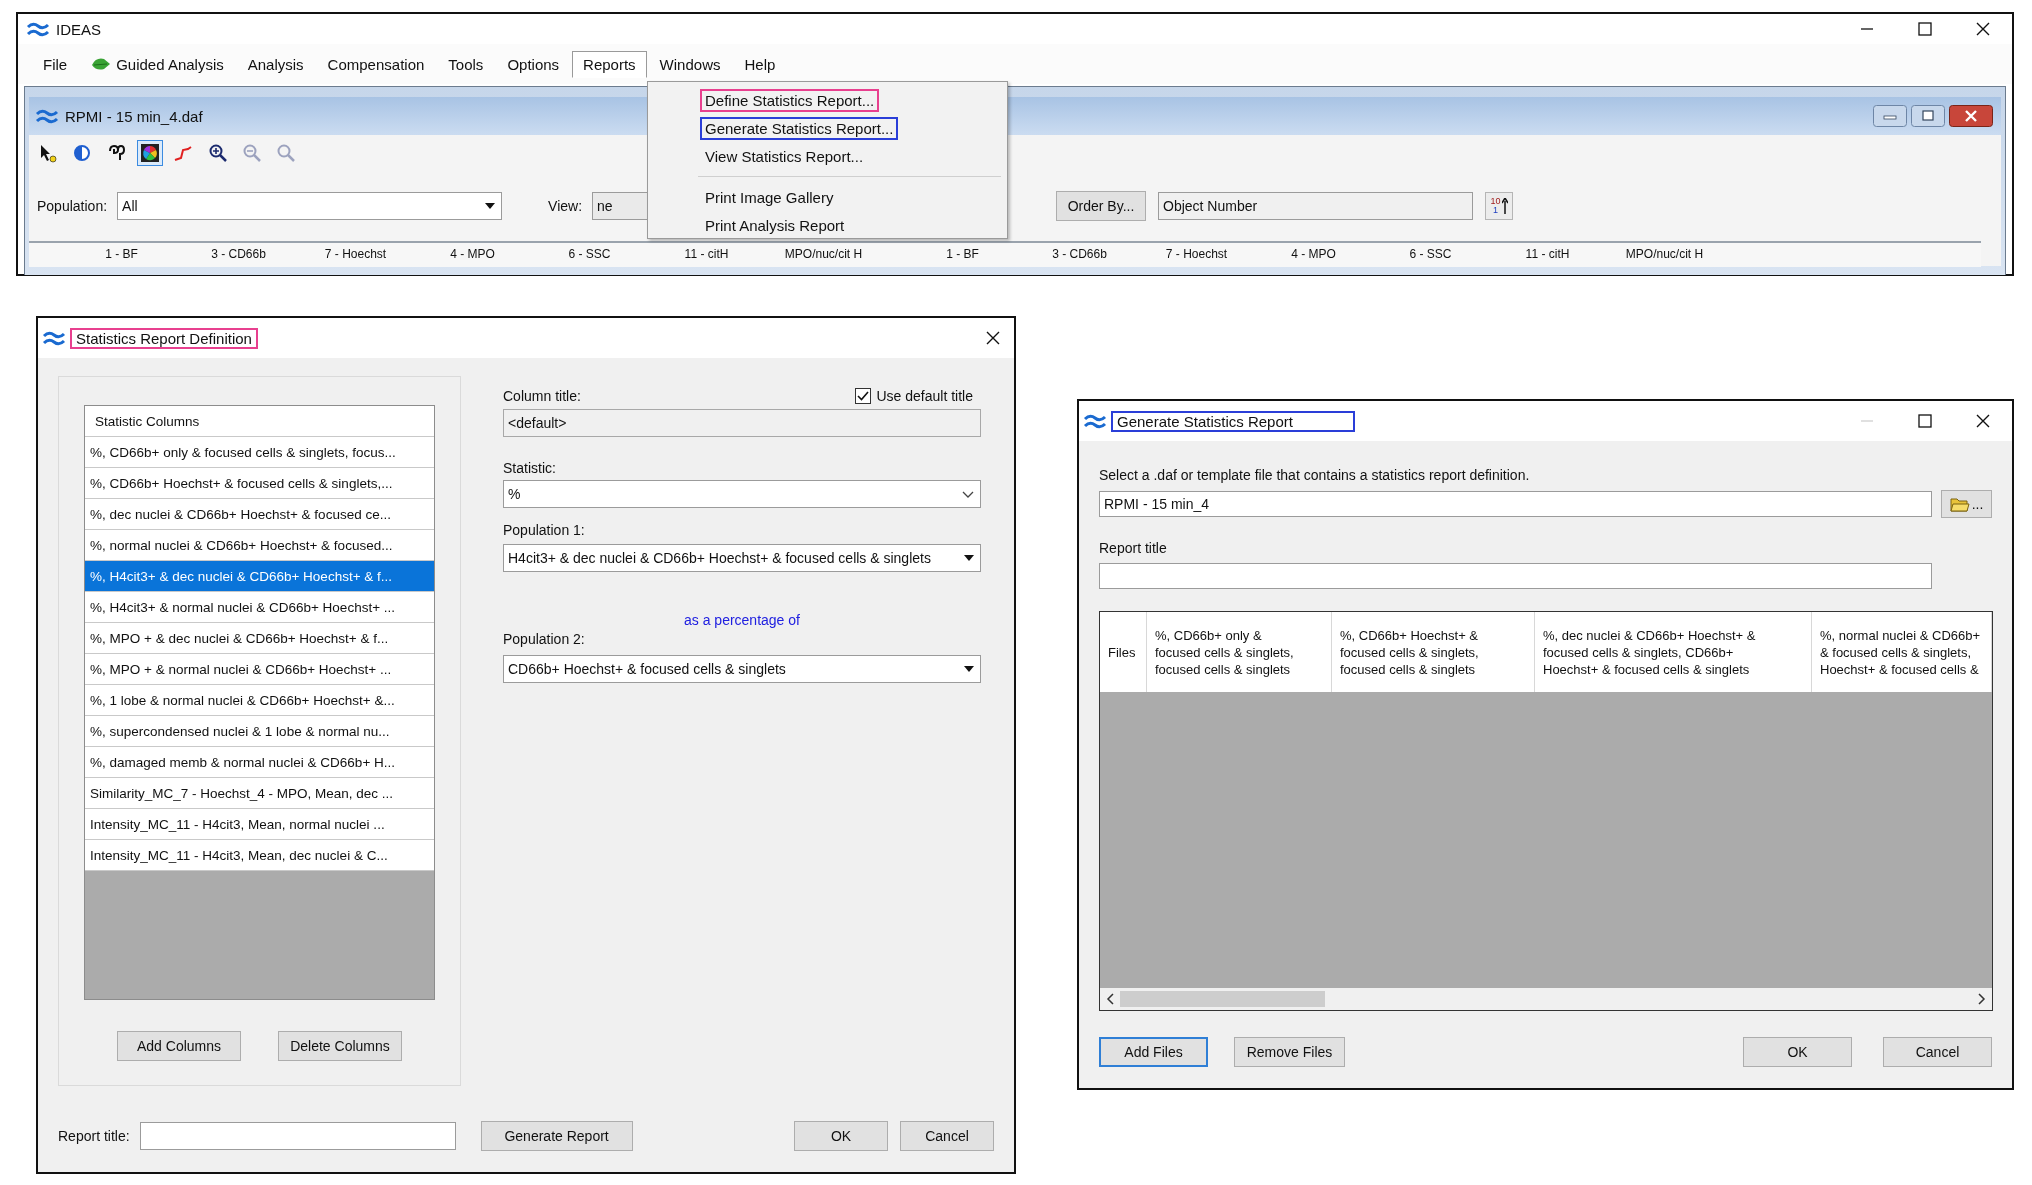  What do you see at coordinates (150, 153) in the screenshot?
I see `color-wheel-icon` at bounding box center [150, 153].